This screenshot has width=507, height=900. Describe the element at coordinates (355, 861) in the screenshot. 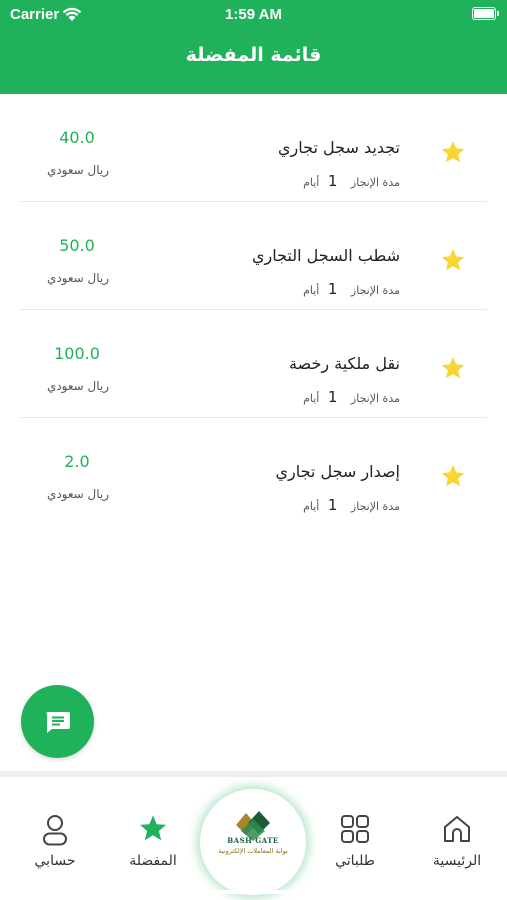

I see `tab-label: طلباتي` at that location.